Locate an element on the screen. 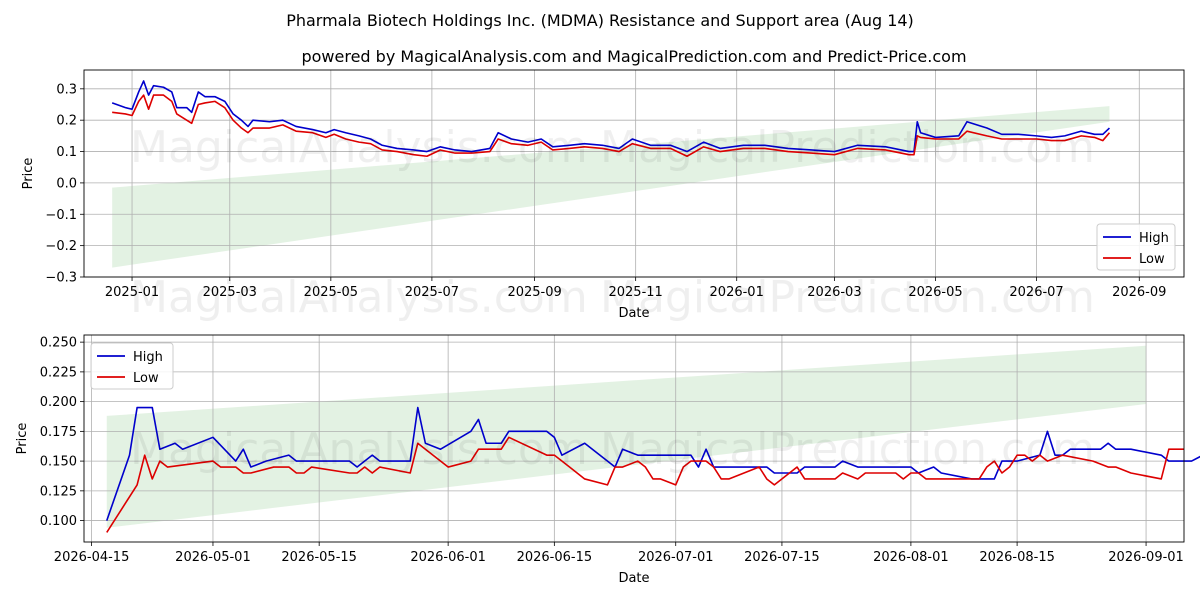 The height and width of the screenshot is (600, 1200). y-tick-label: 0.3 is located at coordinates (66, 89).